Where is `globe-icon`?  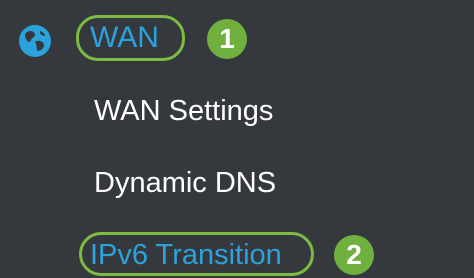
globe-icon is located at coordinates (35, 41).